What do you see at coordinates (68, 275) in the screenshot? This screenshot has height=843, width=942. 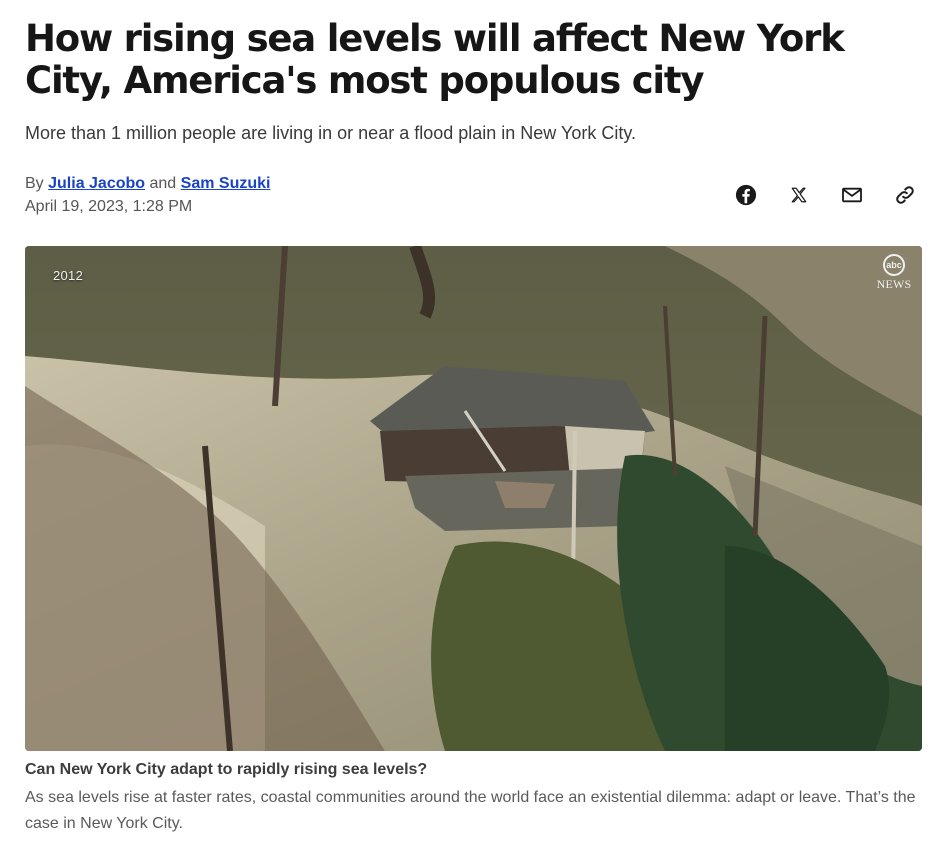 I see `video-year-label: 2012` at bounding box center [68, 275].